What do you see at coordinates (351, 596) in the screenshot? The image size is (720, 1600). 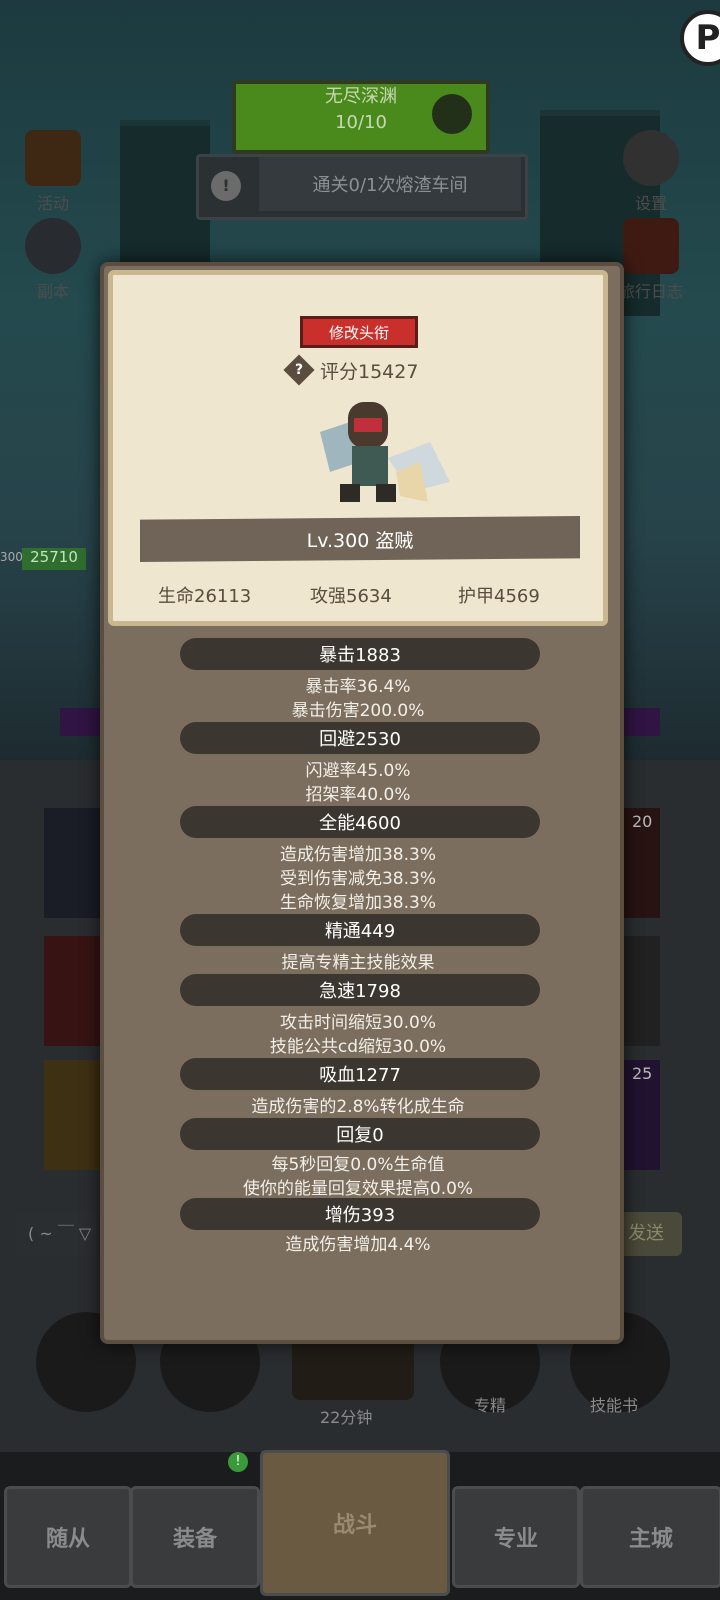 I see `stat-attack-power: 攻强5634` at bounding box center [351, 596].